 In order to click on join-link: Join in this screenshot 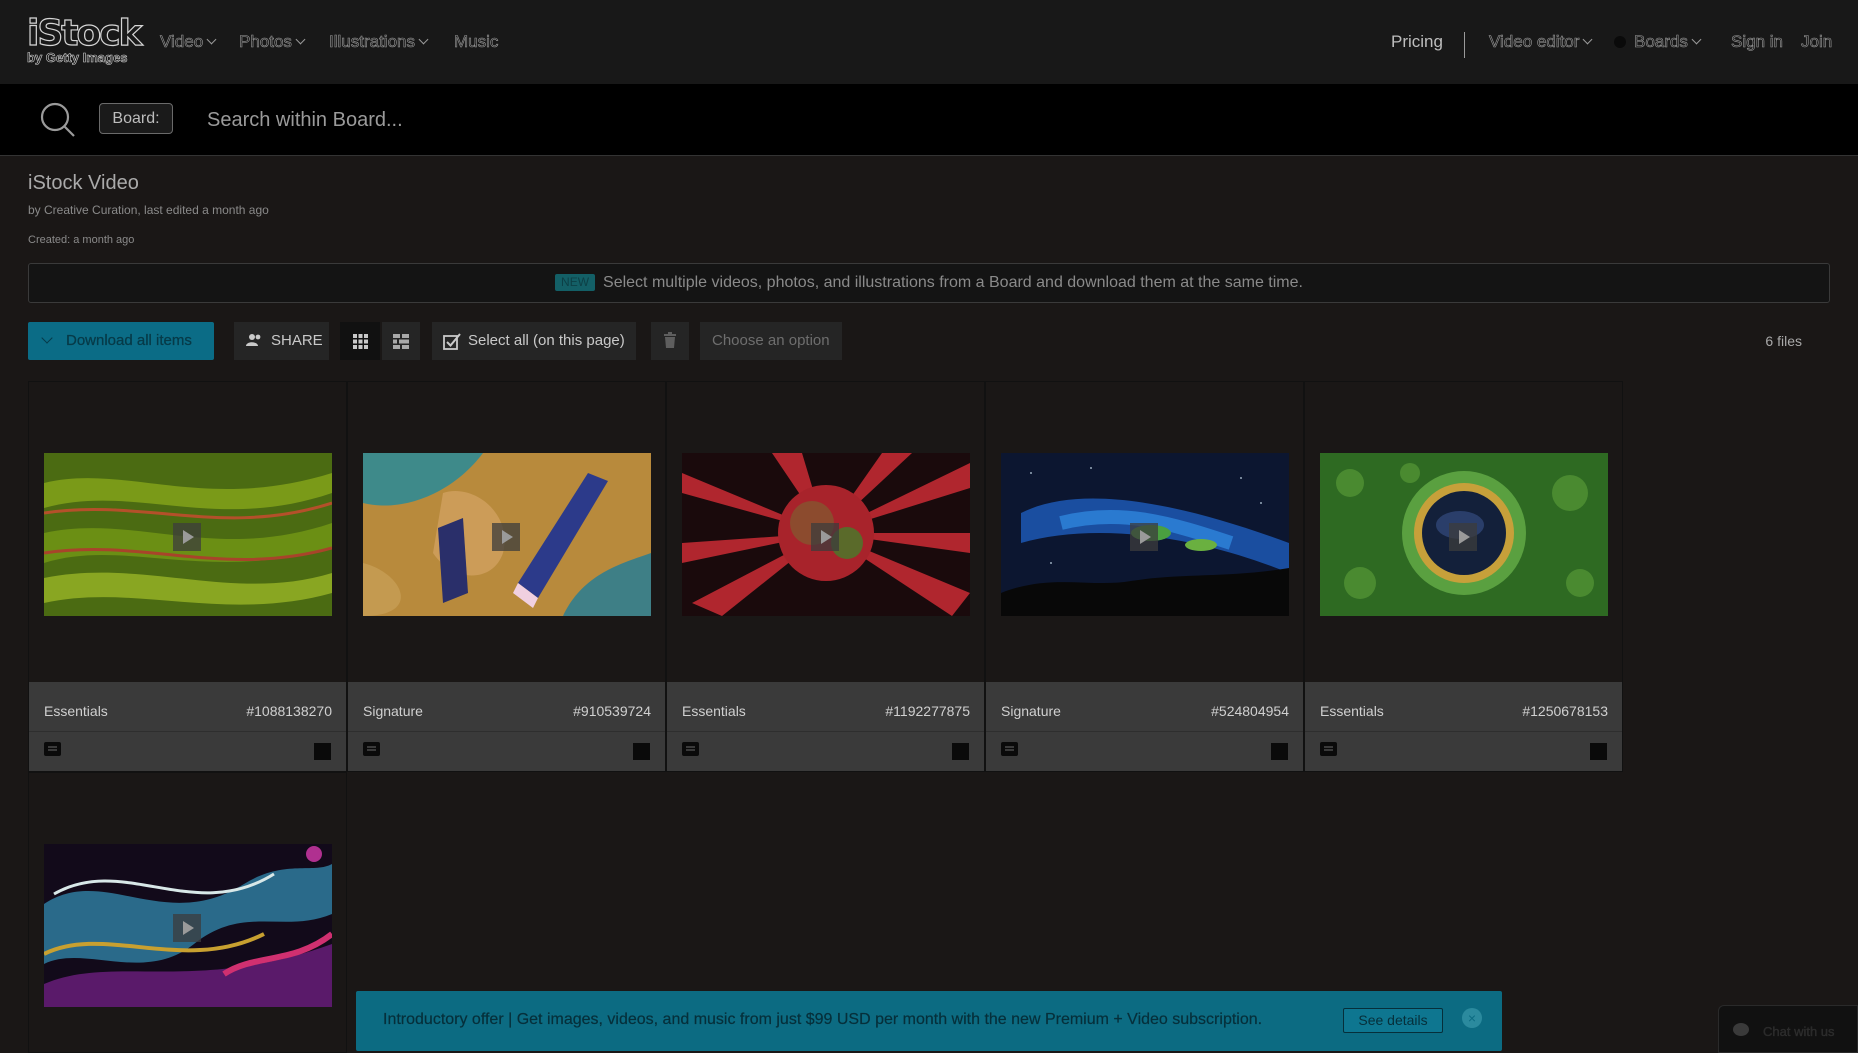, I will do `click(1817, 42)`.